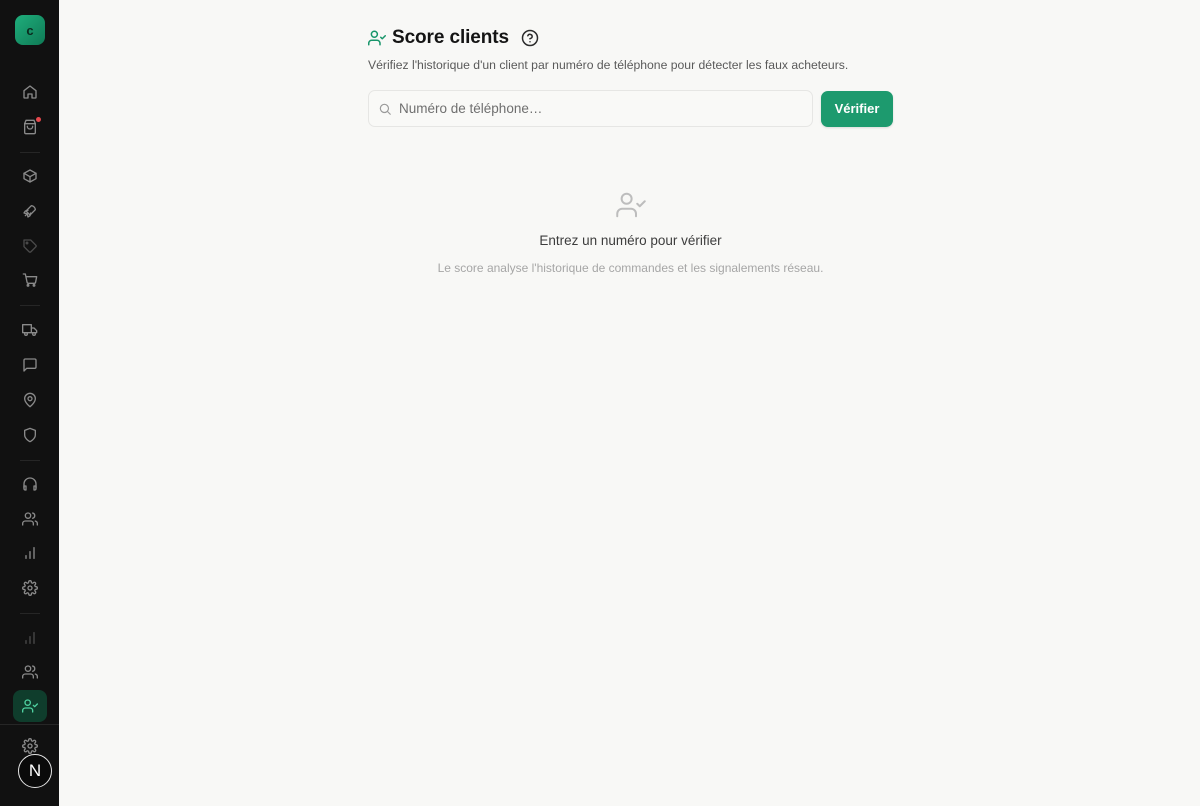 The image size is (1200, 806). What do you see at coordinates (385, 109) in the screenshot?
I see `search-icon` at bounding box center [385, 109].